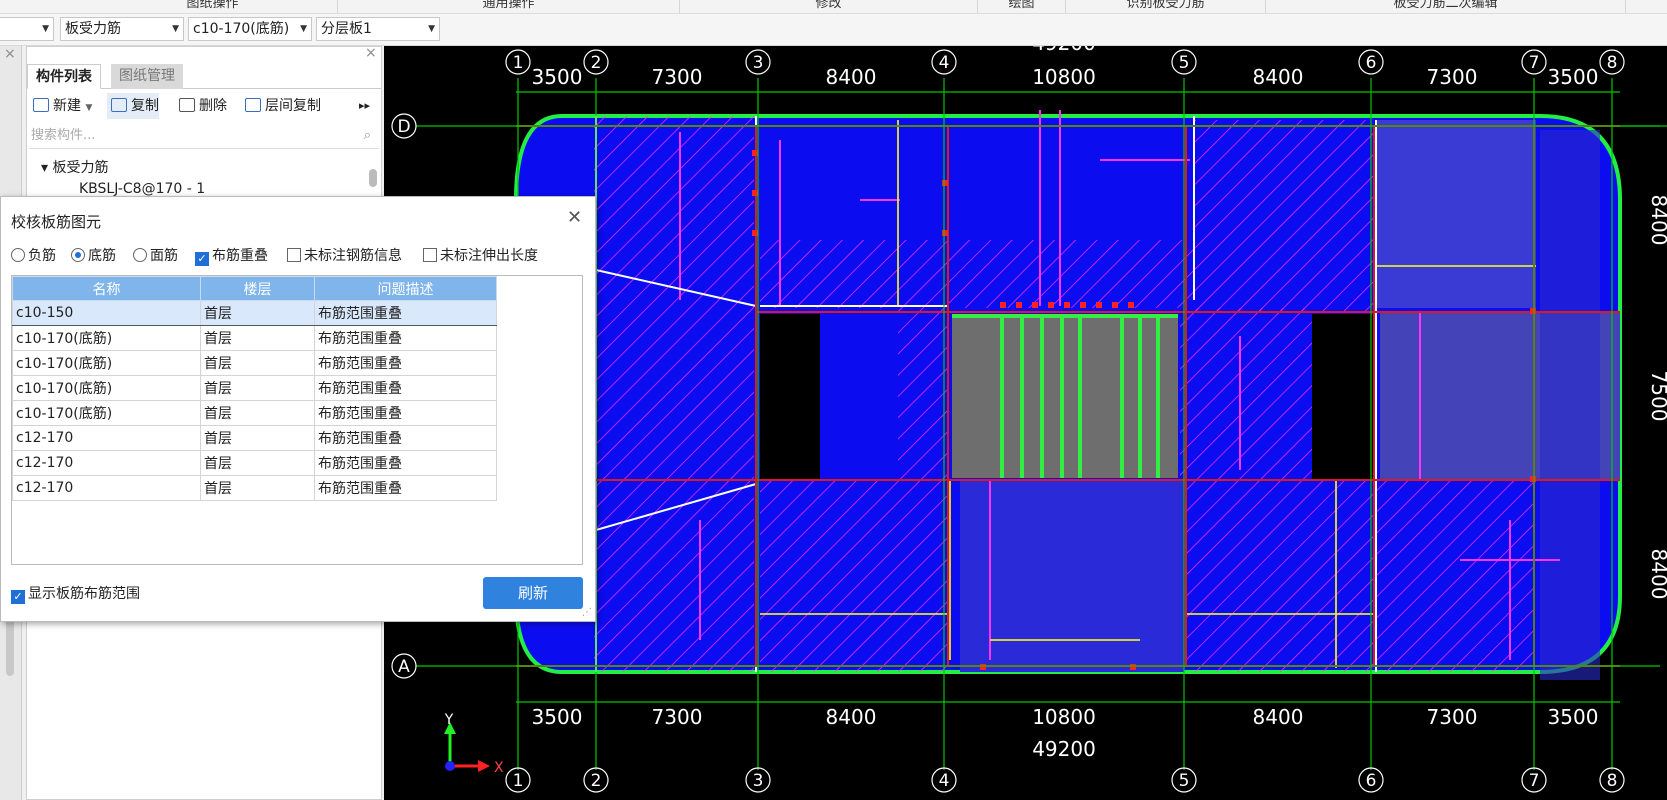 Image resolution: width=1667 pixels, height=800 pixels. I want to click on ribbon-group-general: 通用操作, so click(509, 6).